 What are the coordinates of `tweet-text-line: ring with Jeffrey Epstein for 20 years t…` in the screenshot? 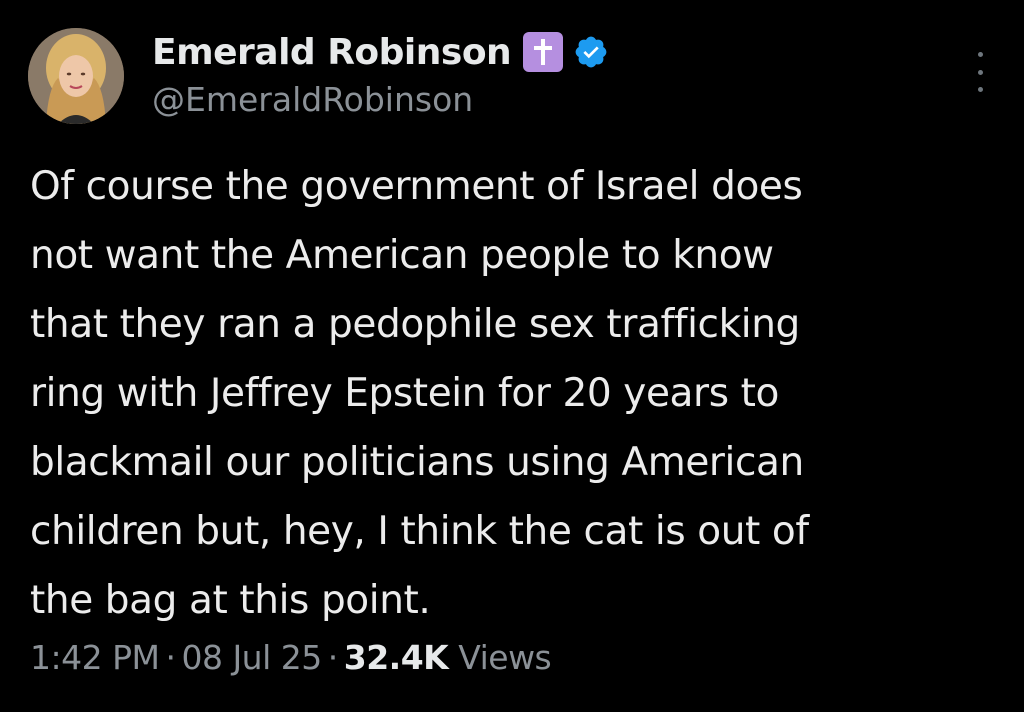 It's located at (404, 393).